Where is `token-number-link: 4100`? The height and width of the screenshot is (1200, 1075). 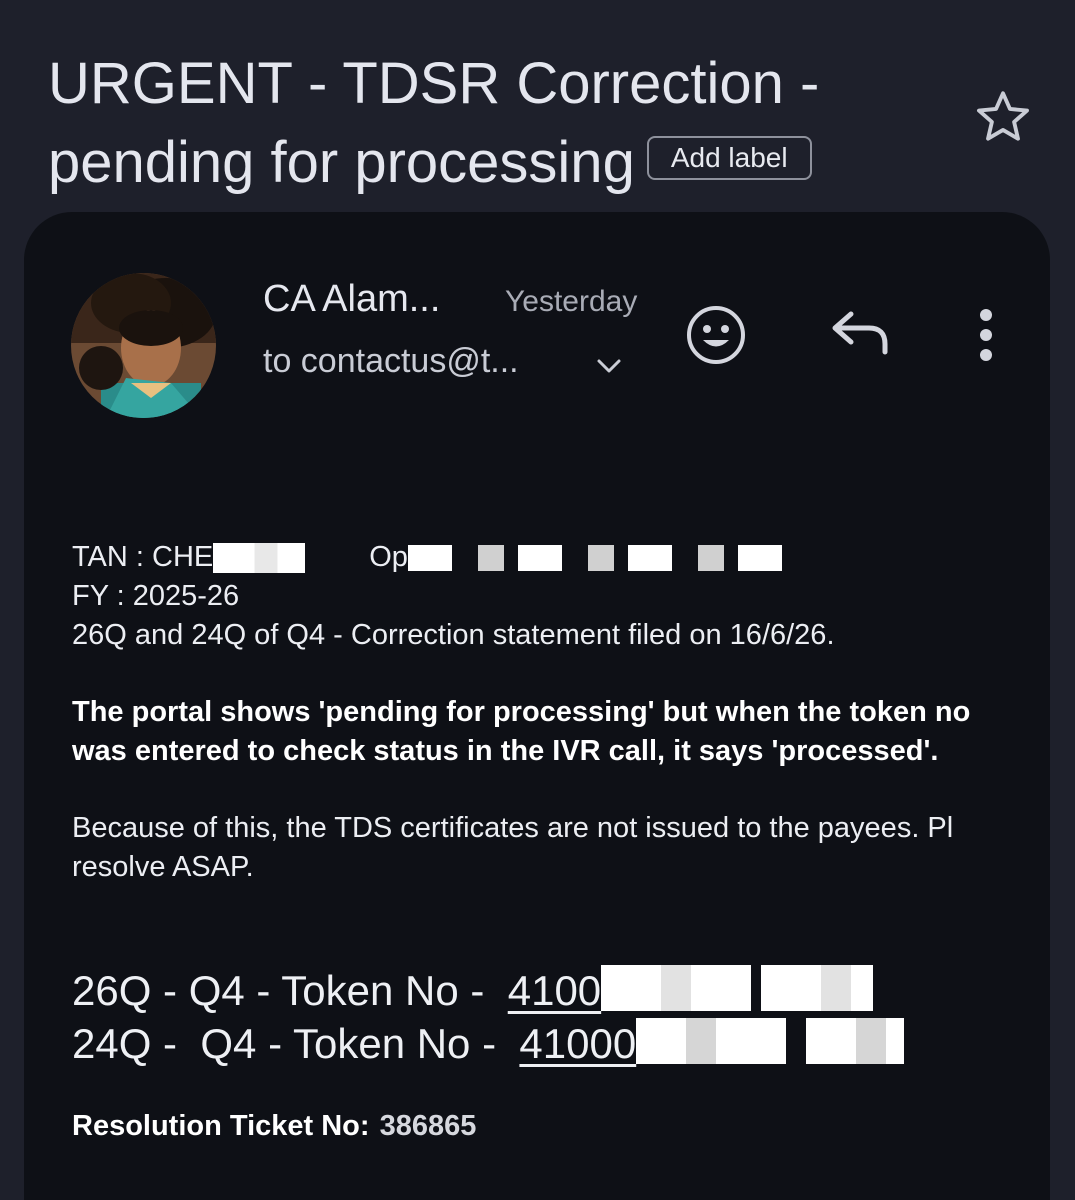
token-number-link: 4100 is located at coordinates (554, 990).